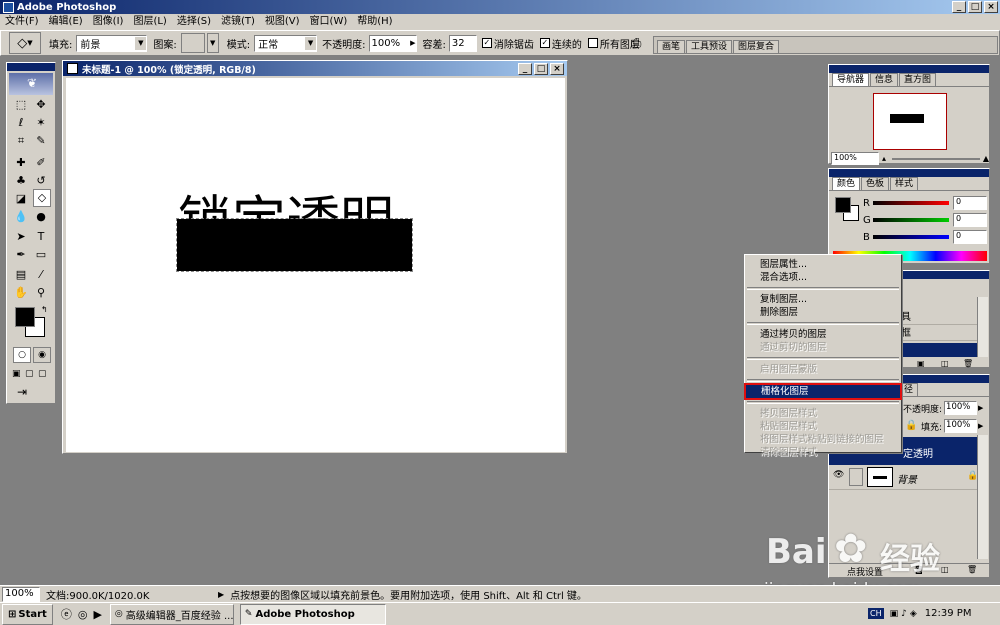  Describe the element at coordinates (66, 22) in the screenshot. I see `menu-edit: 编辑(E)` at that location.